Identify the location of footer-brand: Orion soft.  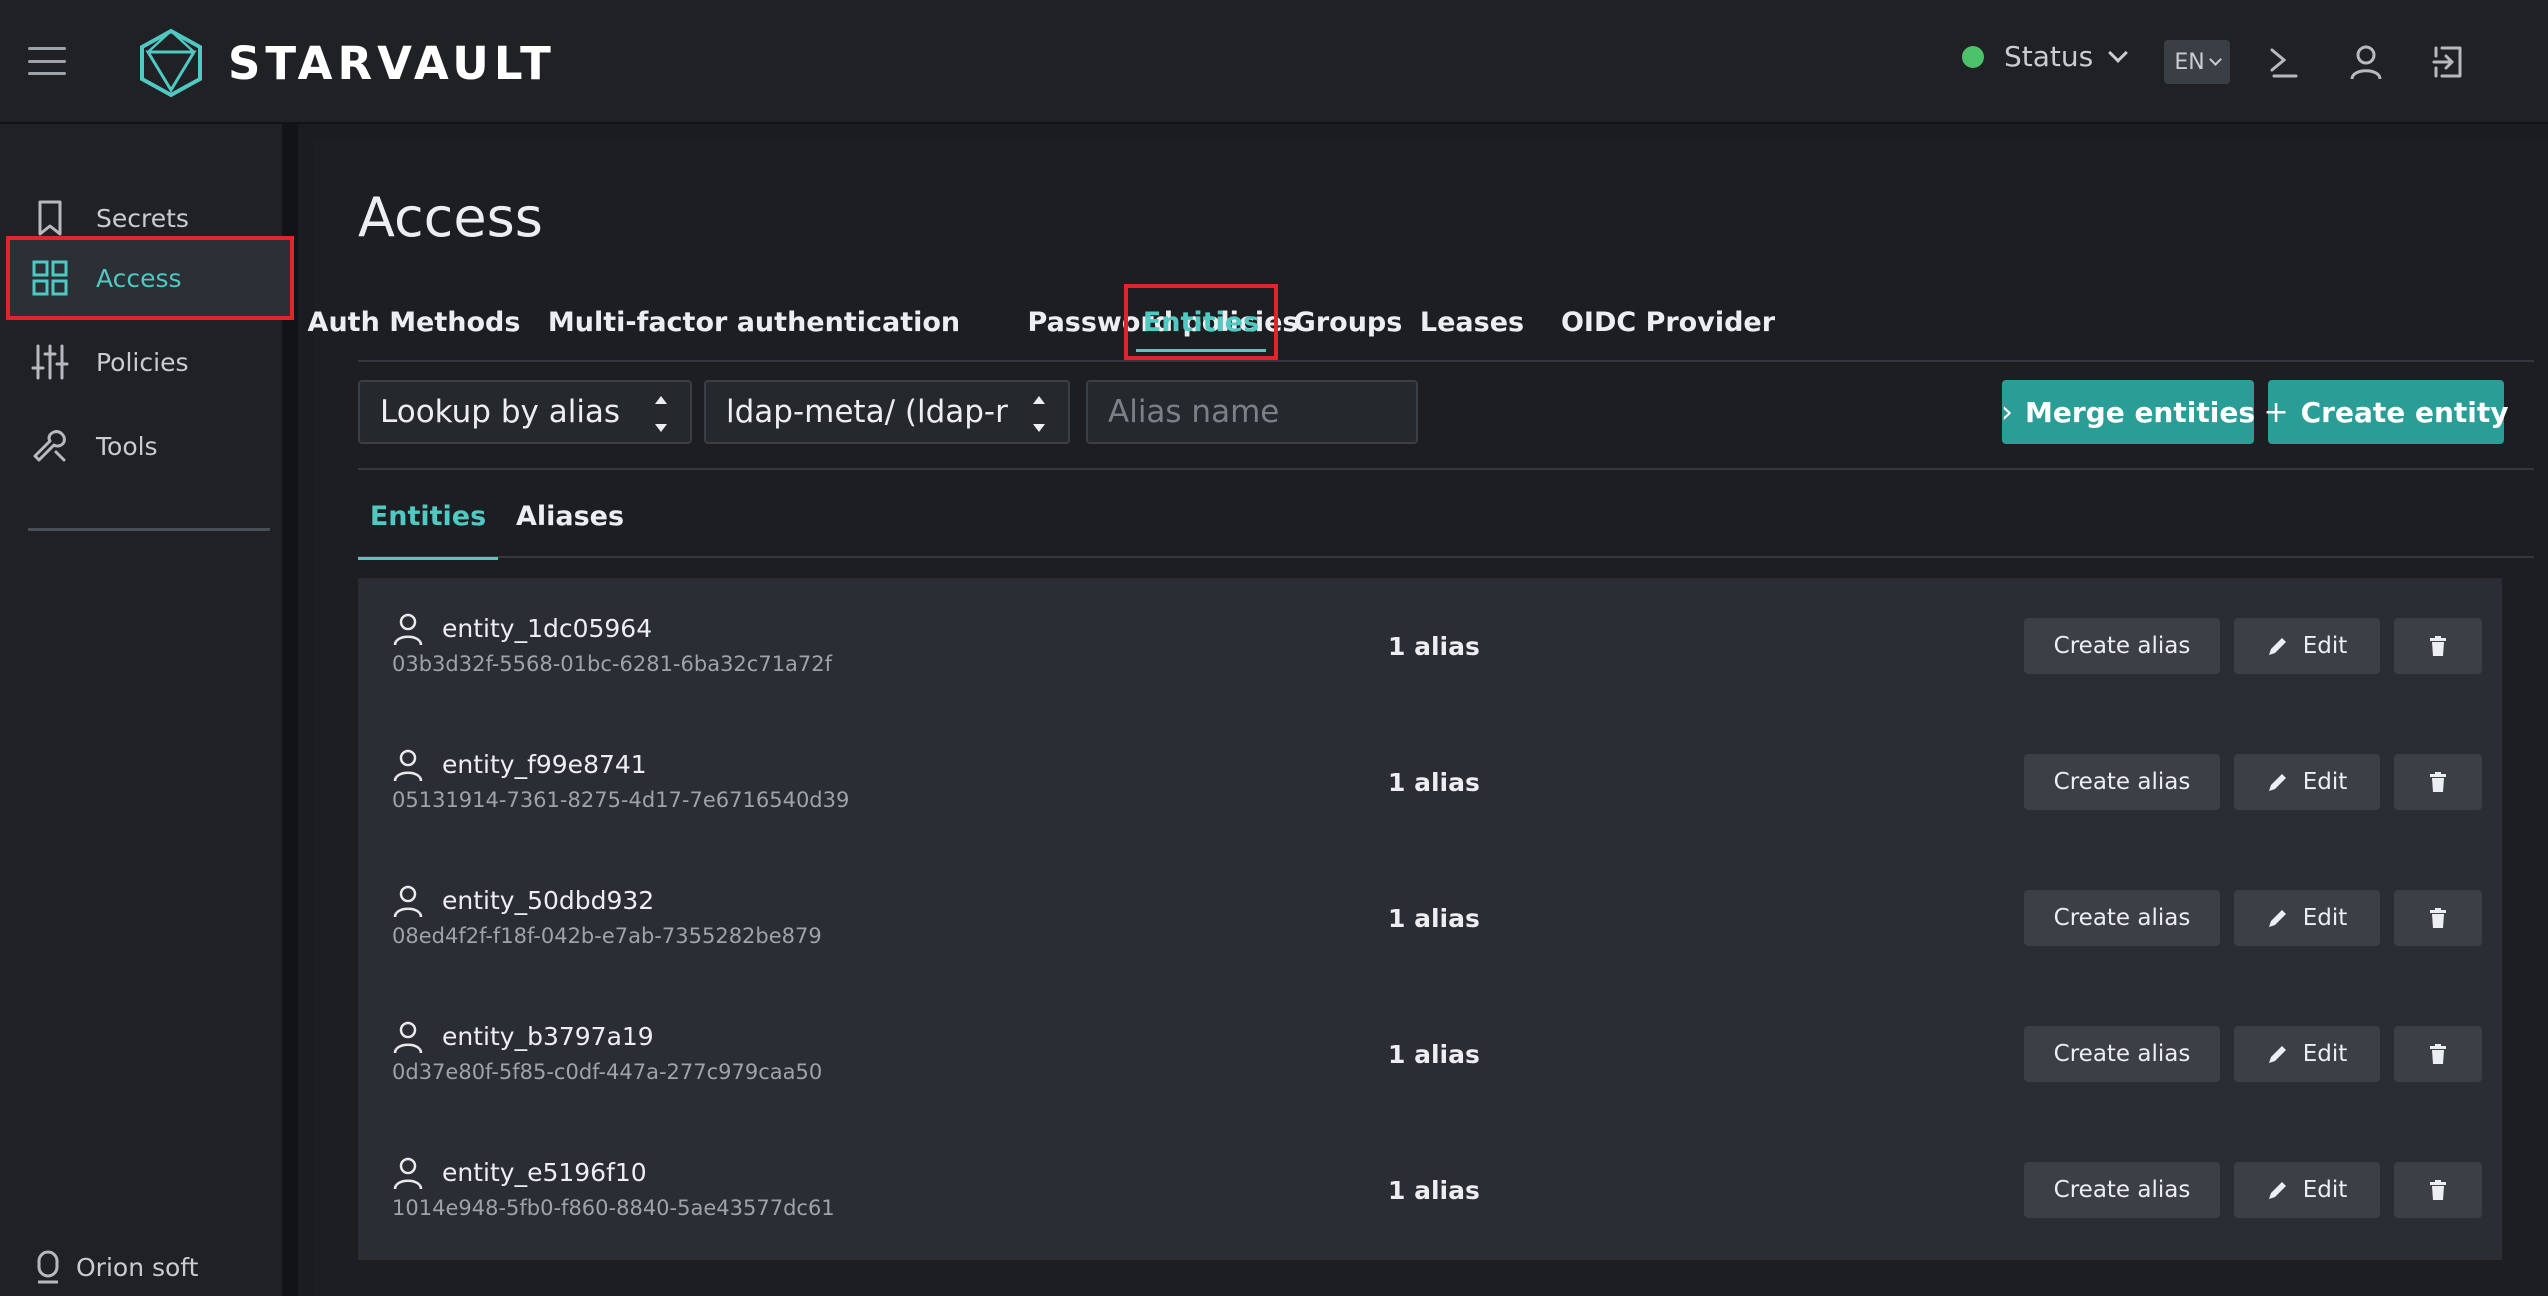
(116, 1267).